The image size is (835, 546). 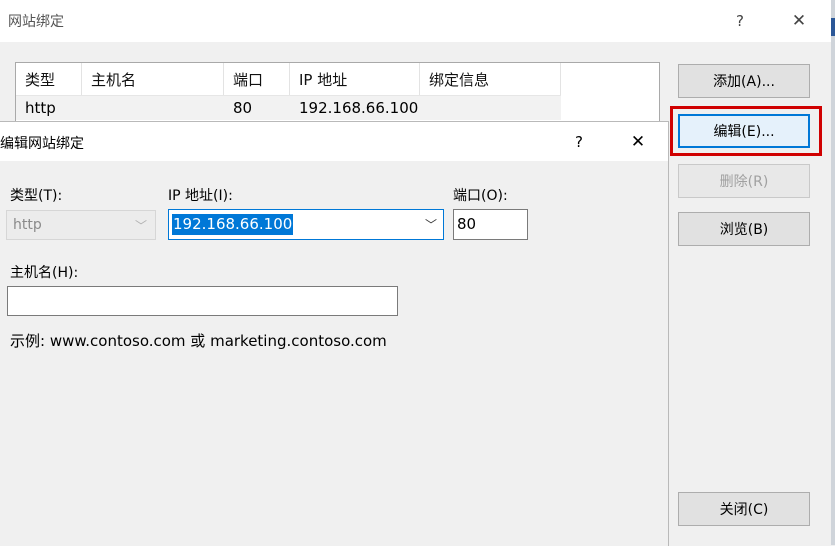 I want to click on table-header: 类型 主机名 端口 IP 地址 绑定信息, so click(x=288, y=79).